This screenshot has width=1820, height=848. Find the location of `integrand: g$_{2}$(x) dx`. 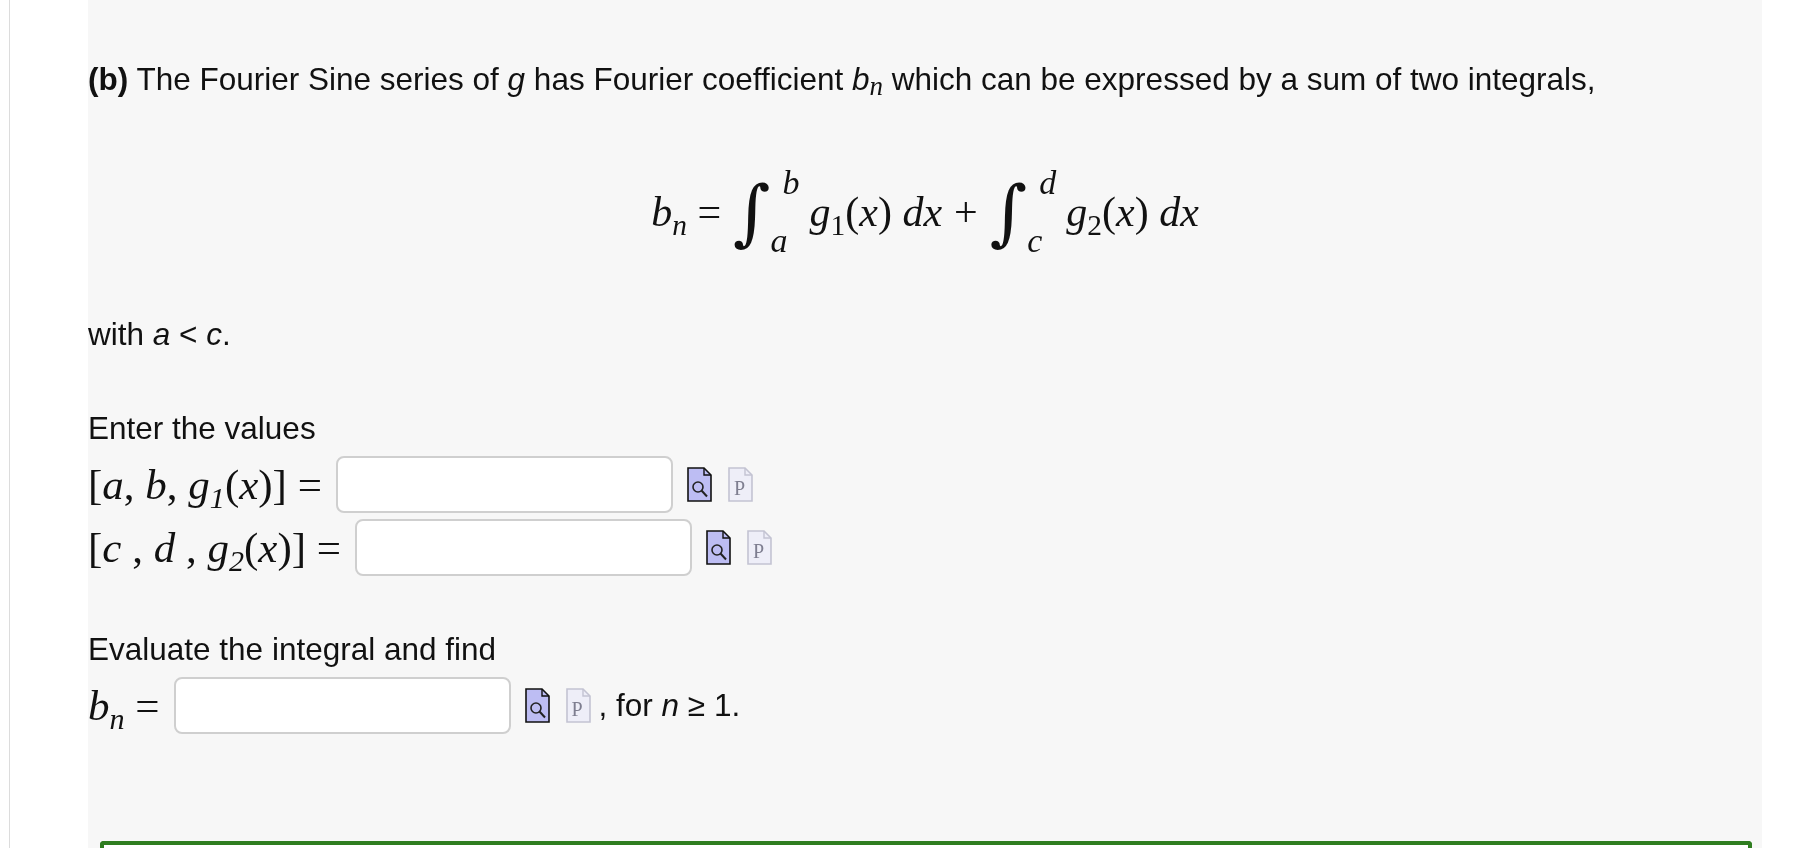

integrand: g$_{2}$(x) dx is located at coordinates (1132, 212).